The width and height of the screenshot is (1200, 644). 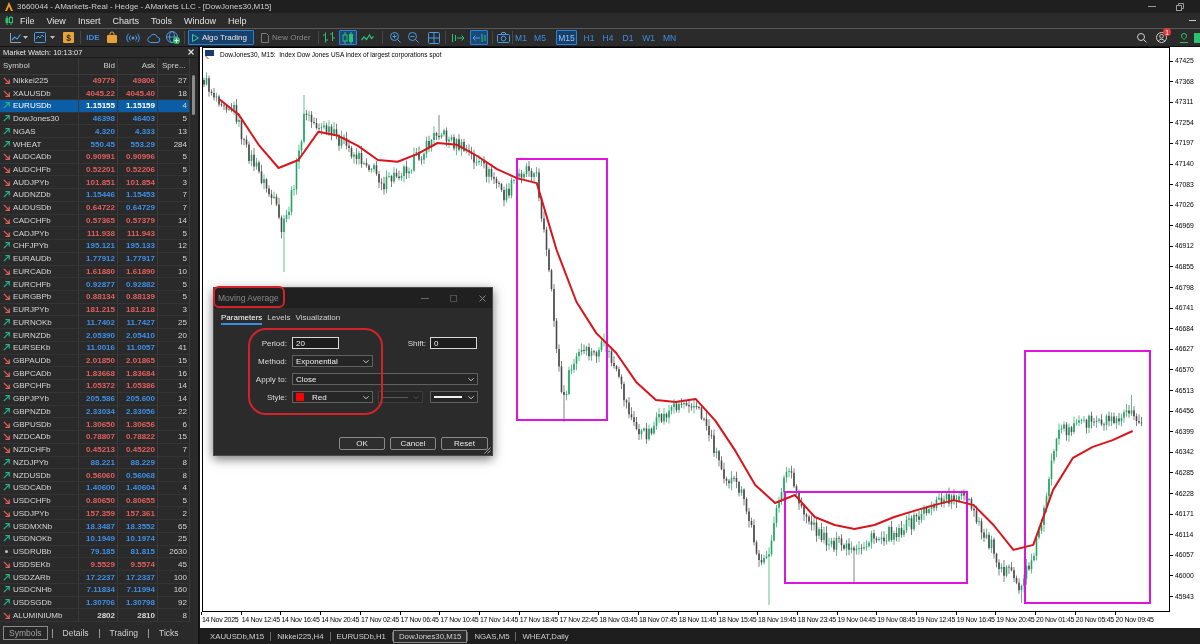 I want to click on ok-button: OK, so click(x=362, y=443).